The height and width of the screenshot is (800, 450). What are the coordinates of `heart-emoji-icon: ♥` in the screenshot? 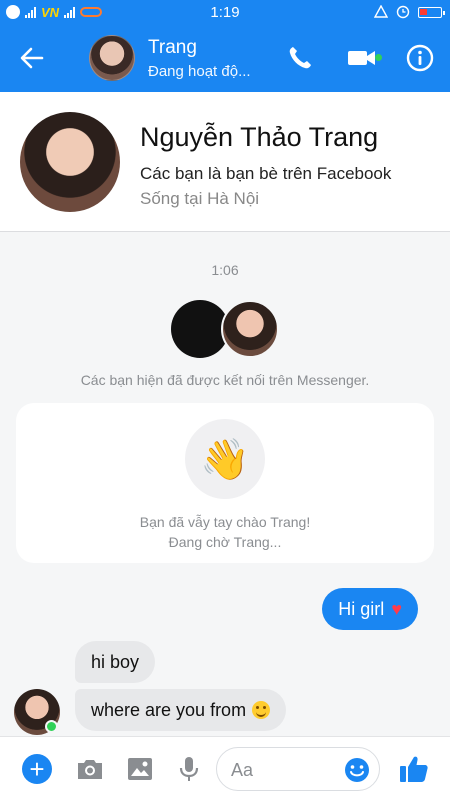 It's located at (396, 608).